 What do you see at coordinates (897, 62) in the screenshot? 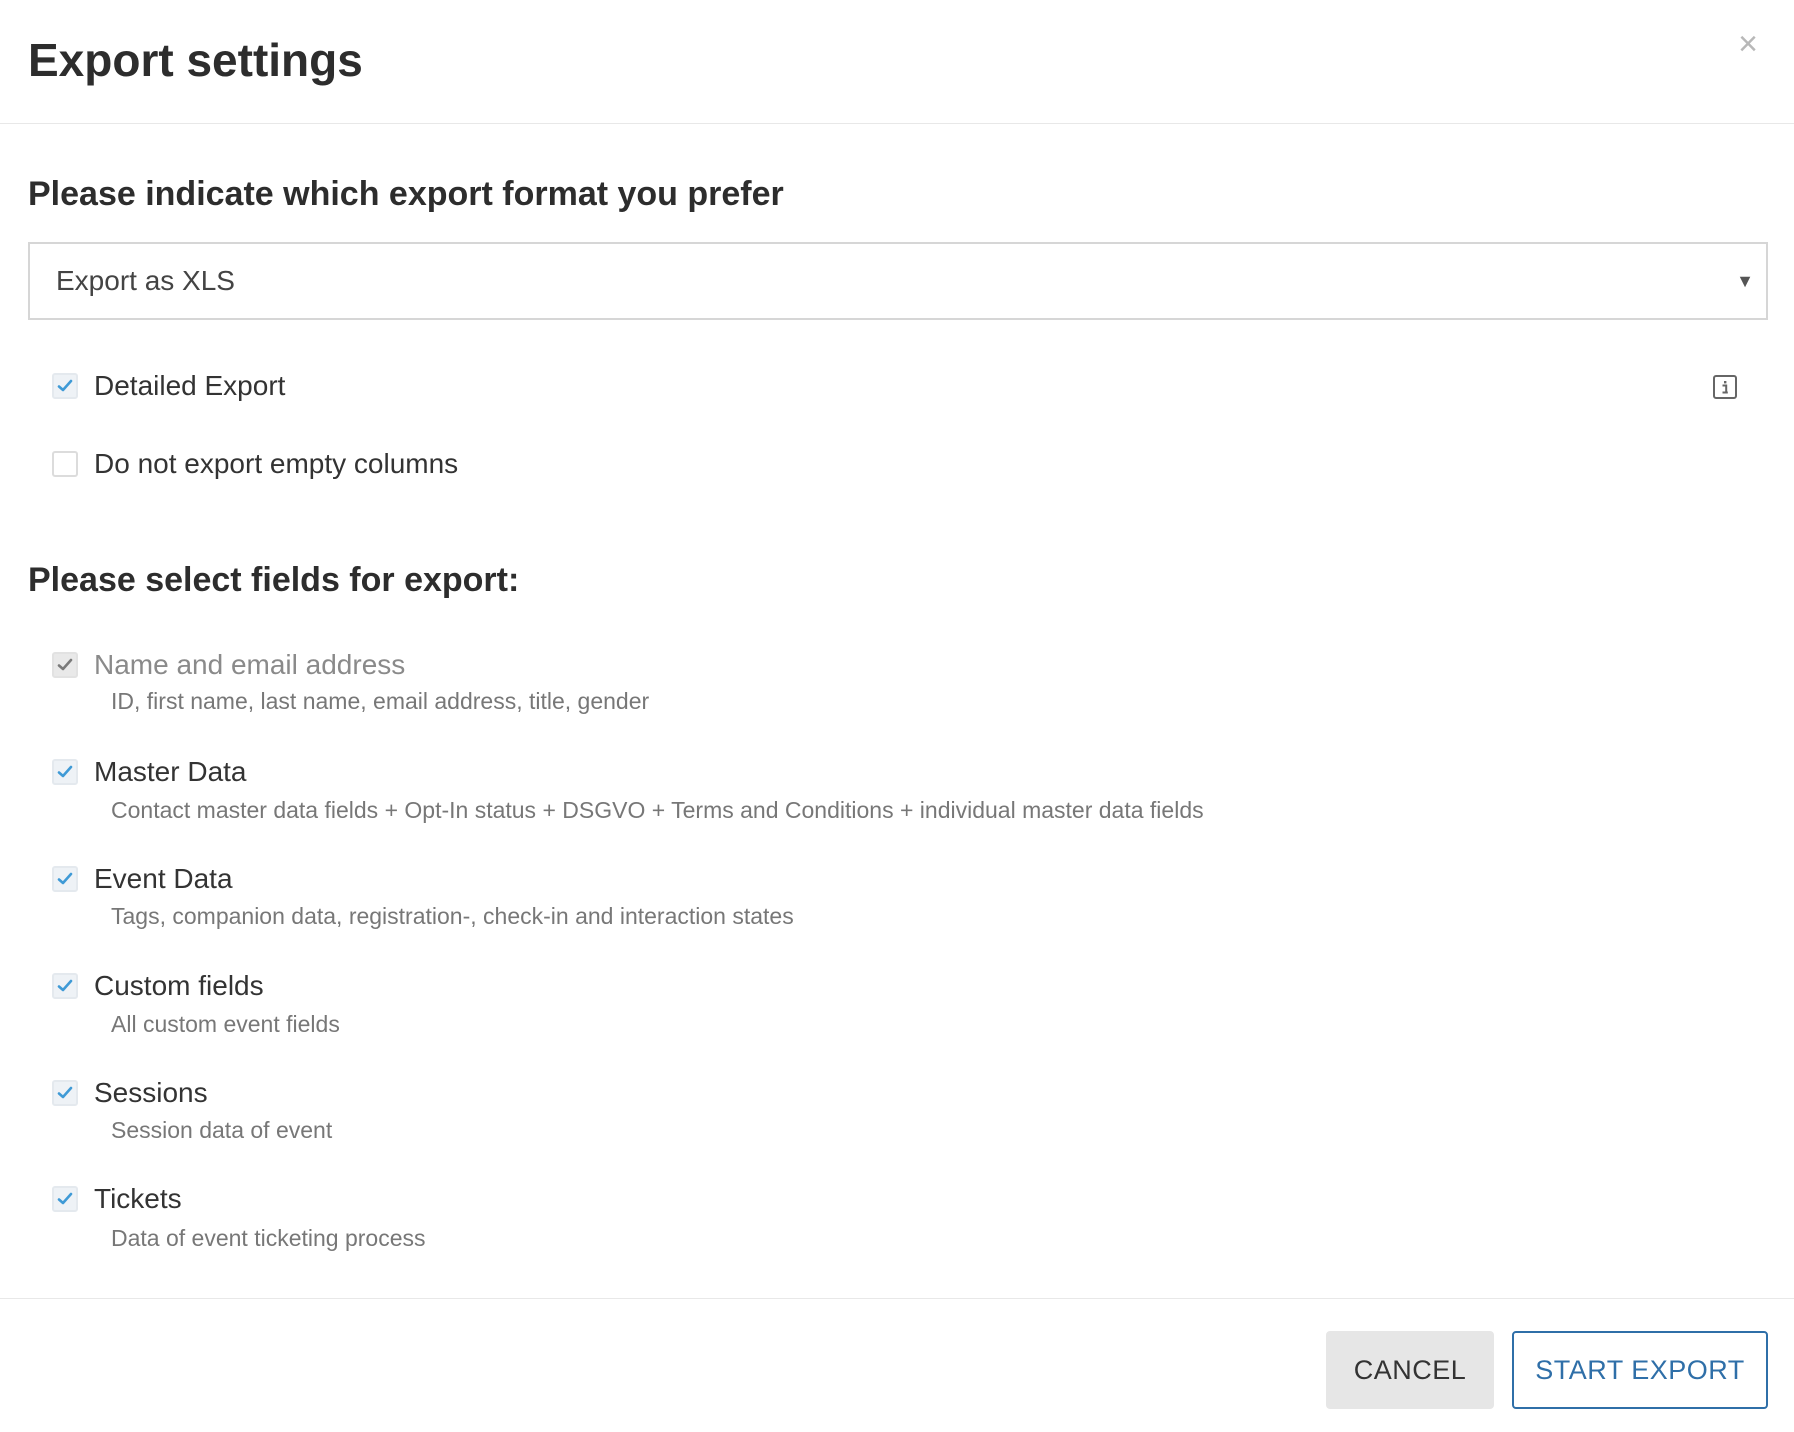
I see `dialog-header: Export settings ×` at bounding box center [897, 62].